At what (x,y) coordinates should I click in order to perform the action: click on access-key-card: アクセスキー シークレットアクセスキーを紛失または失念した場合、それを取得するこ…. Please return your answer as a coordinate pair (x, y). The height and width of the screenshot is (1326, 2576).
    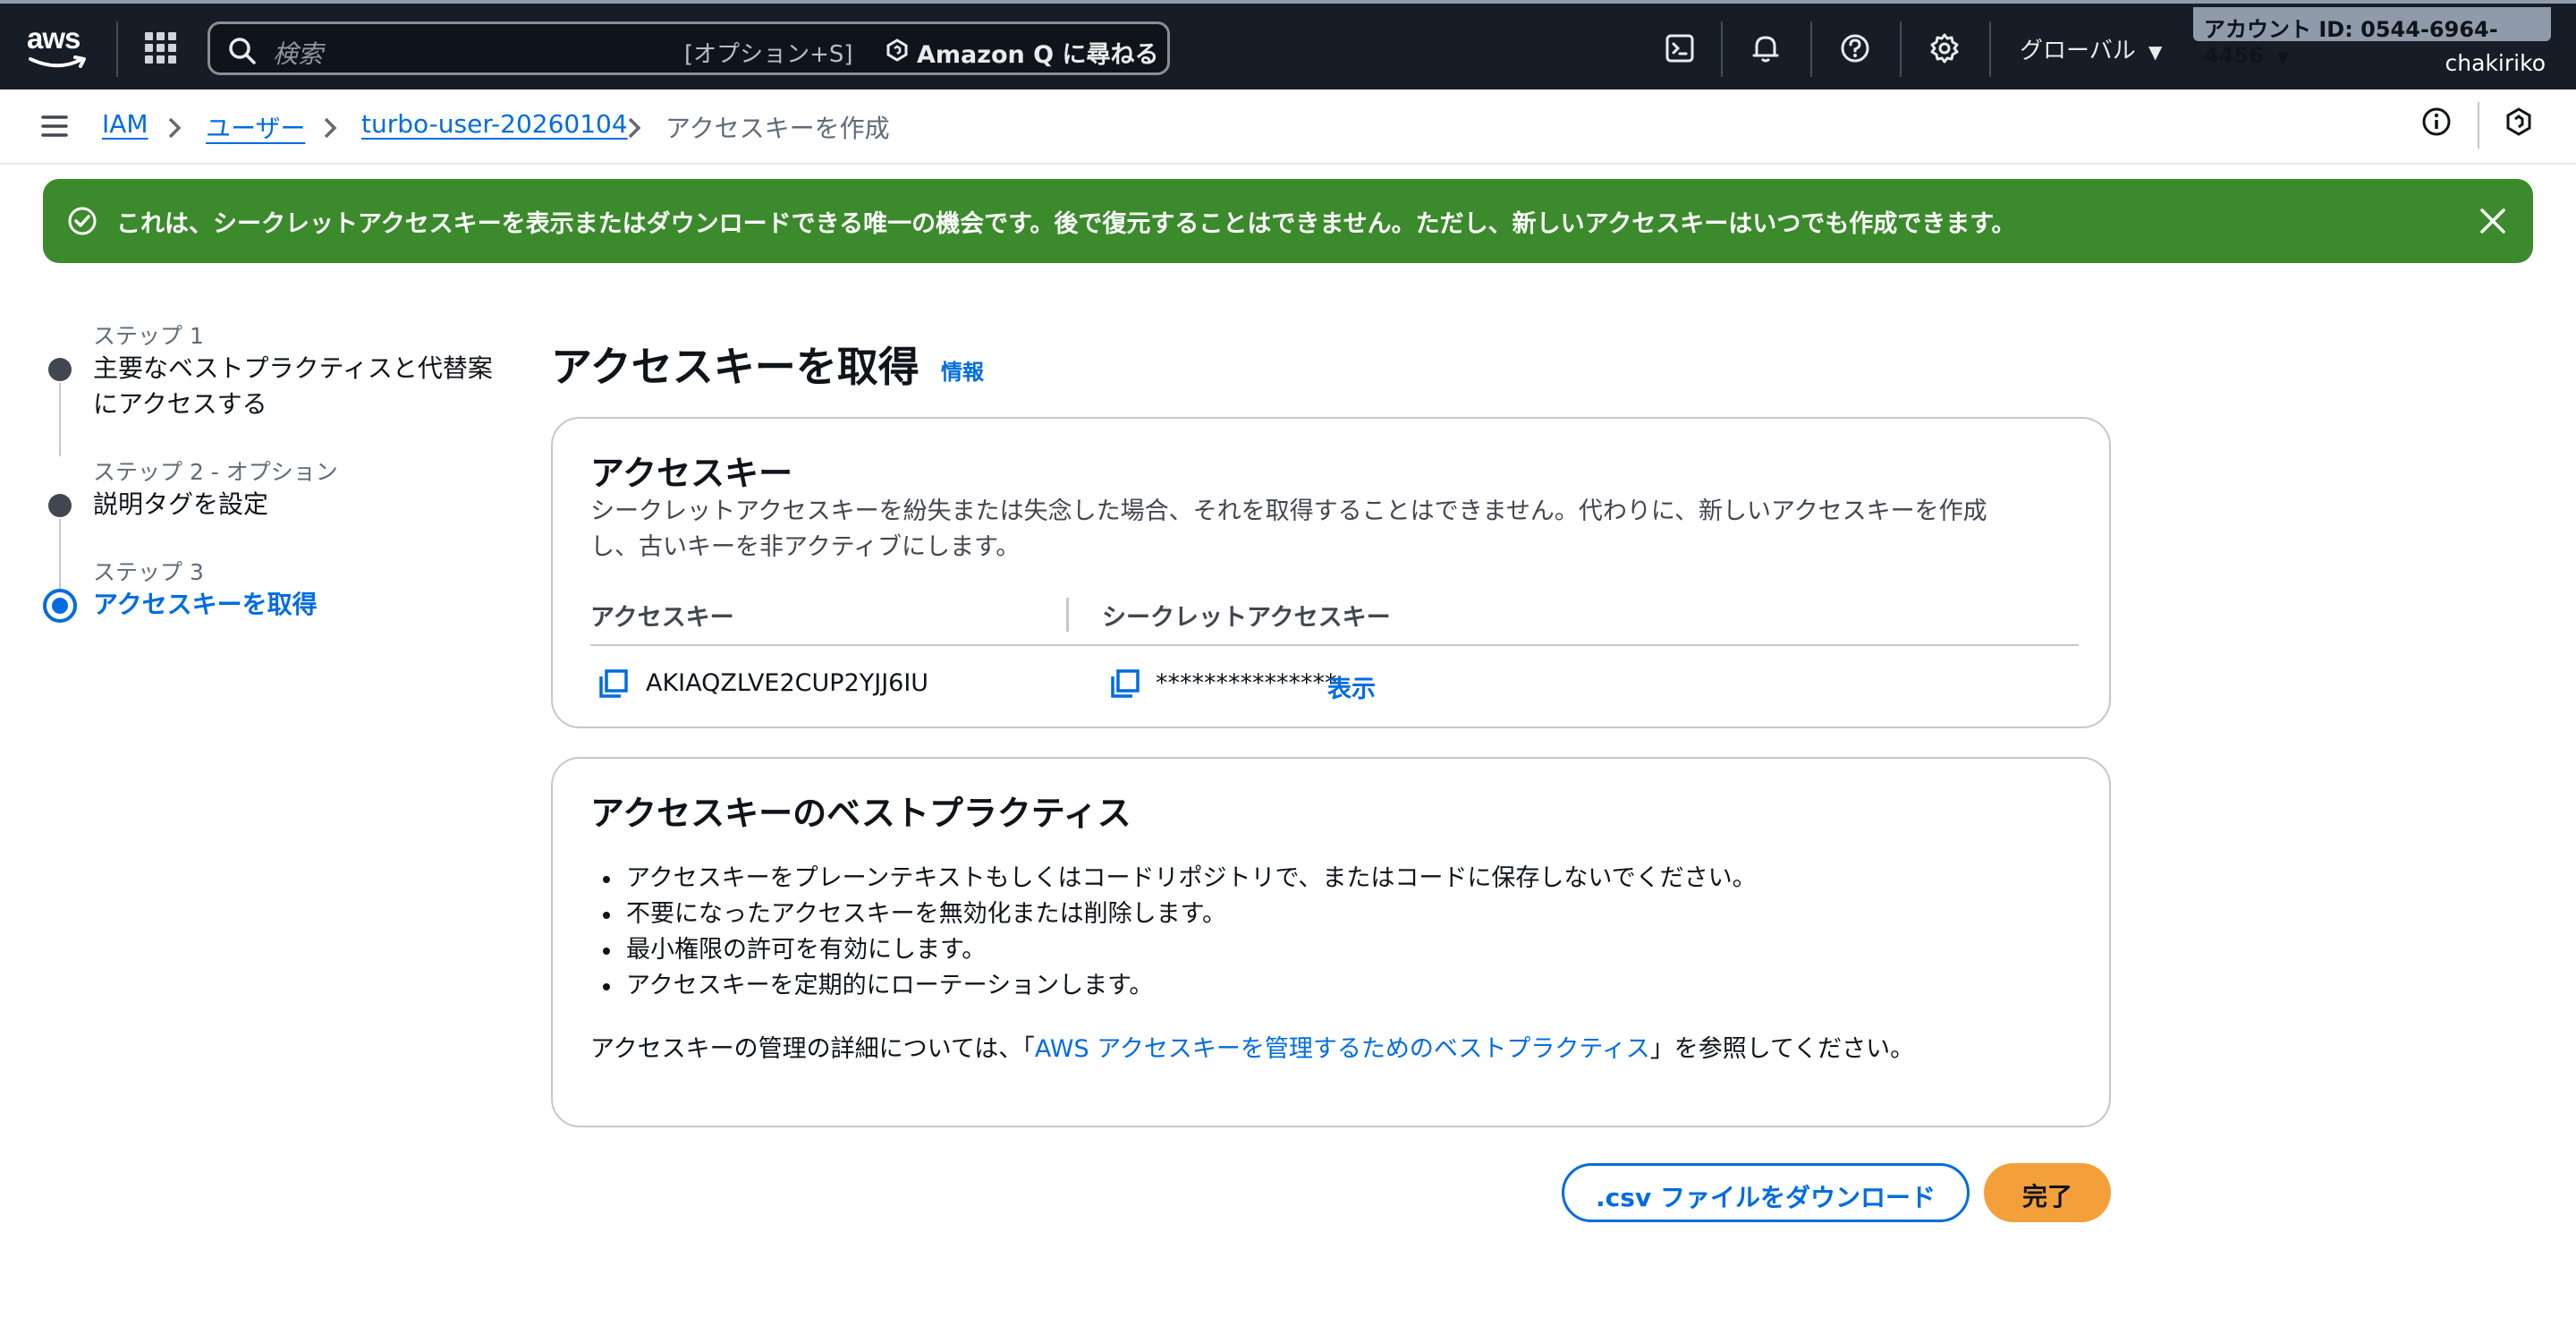
    Looking at the image, I should click on (1331, 572).